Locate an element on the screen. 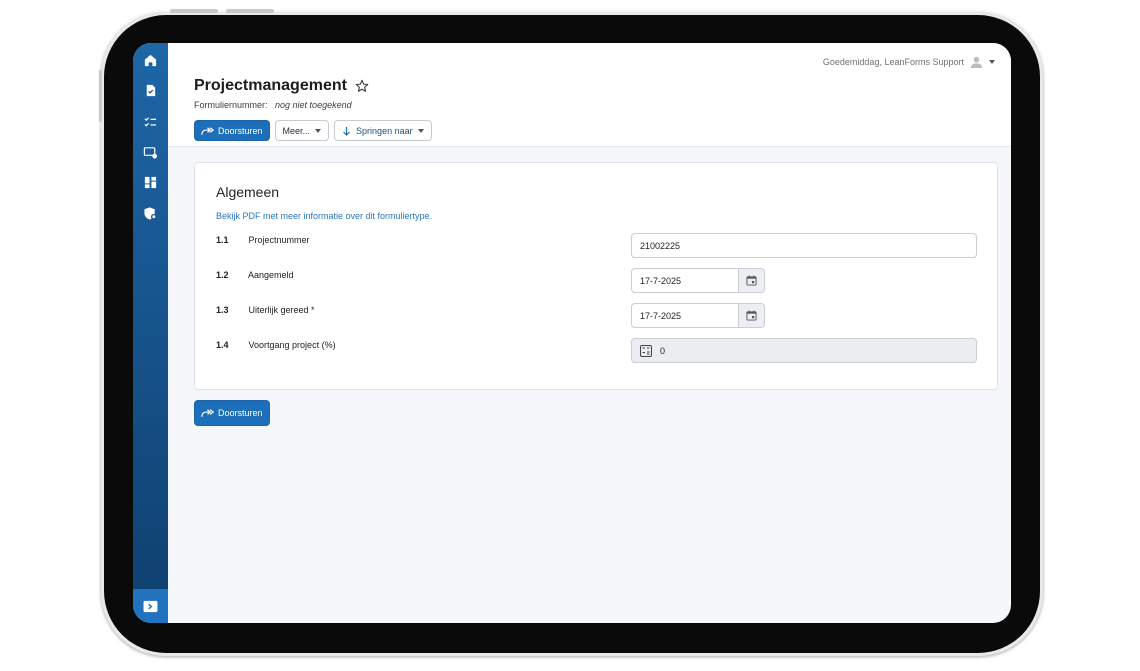  page-title: Projectmanagement is located at coordinates (281, 86).